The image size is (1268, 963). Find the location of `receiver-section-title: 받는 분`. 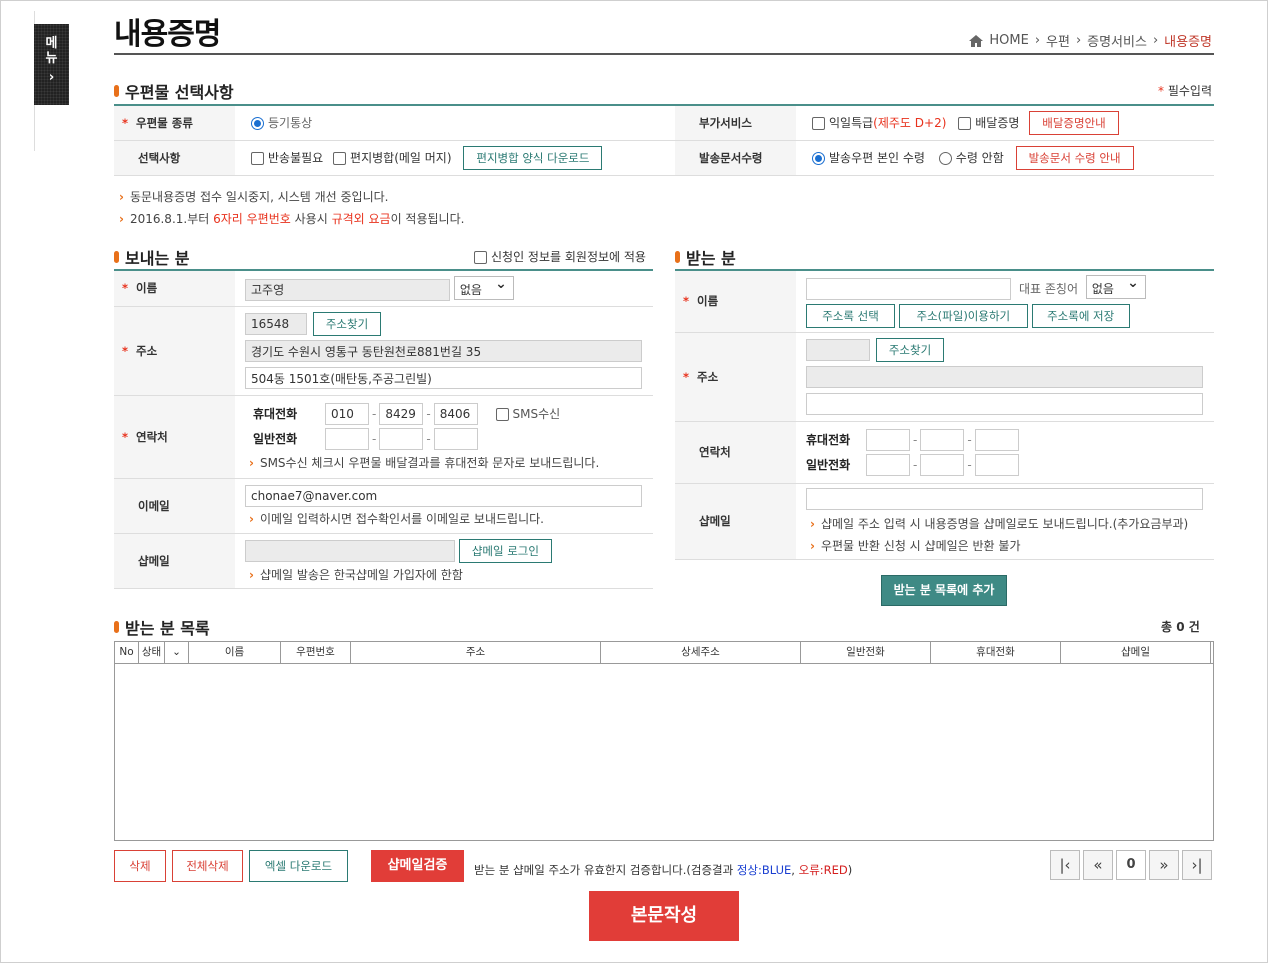

receiver-section-title: 받는 분 is located at coordinates (705, 257).